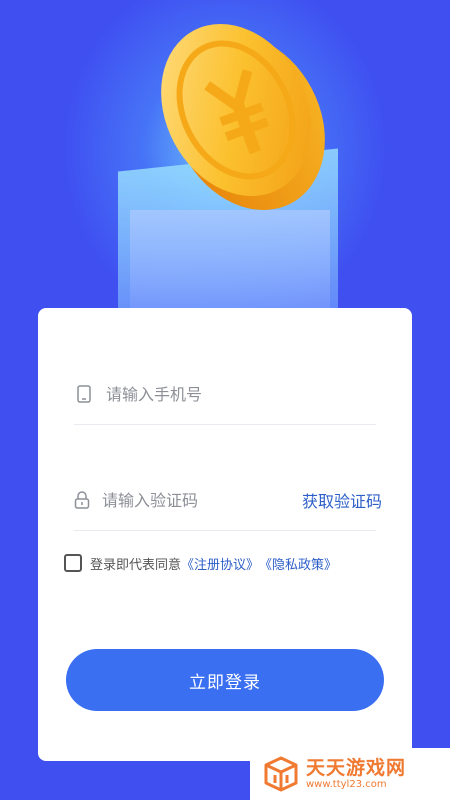 This screenshot has width=450, height=800. Describe the element at coordinates (73, 563) in the screenshot. I see `agreement-checkbox` at that location.